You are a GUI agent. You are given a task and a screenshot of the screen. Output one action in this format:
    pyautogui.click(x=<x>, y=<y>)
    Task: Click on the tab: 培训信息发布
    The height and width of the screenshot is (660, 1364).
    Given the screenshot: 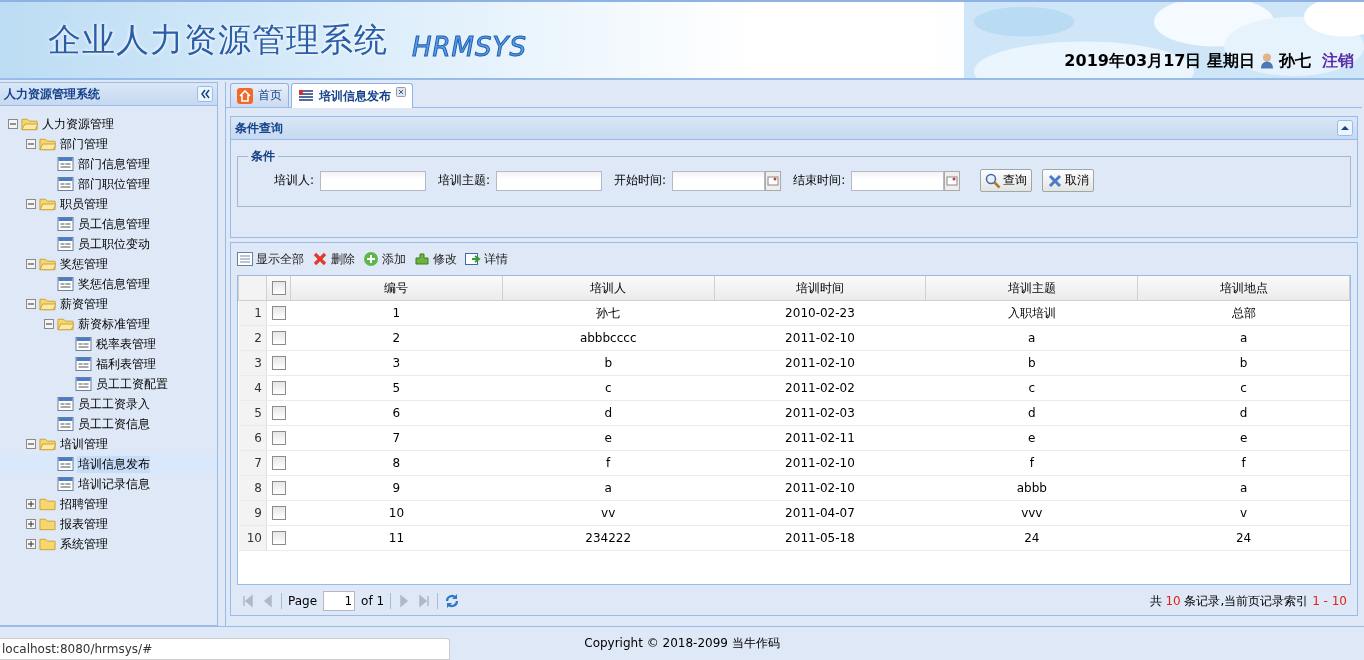 What is the action you would take?
    pyautogui.click(x=352, y=95)
    